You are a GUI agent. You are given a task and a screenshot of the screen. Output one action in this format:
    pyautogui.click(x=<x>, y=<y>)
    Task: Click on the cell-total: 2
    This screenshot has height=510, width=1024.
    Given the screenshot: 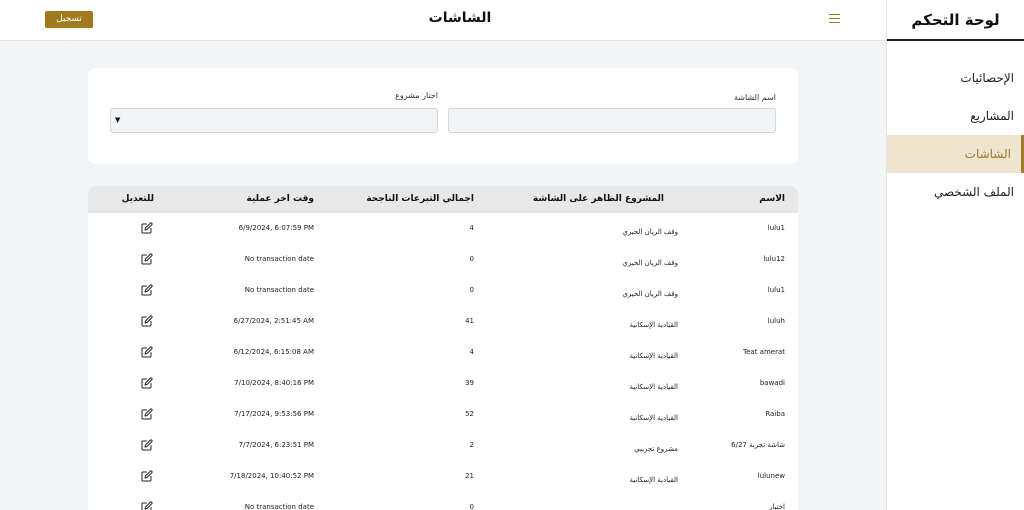 What is the action you would take?
    pyautogui.click(x=471, y=445)
    